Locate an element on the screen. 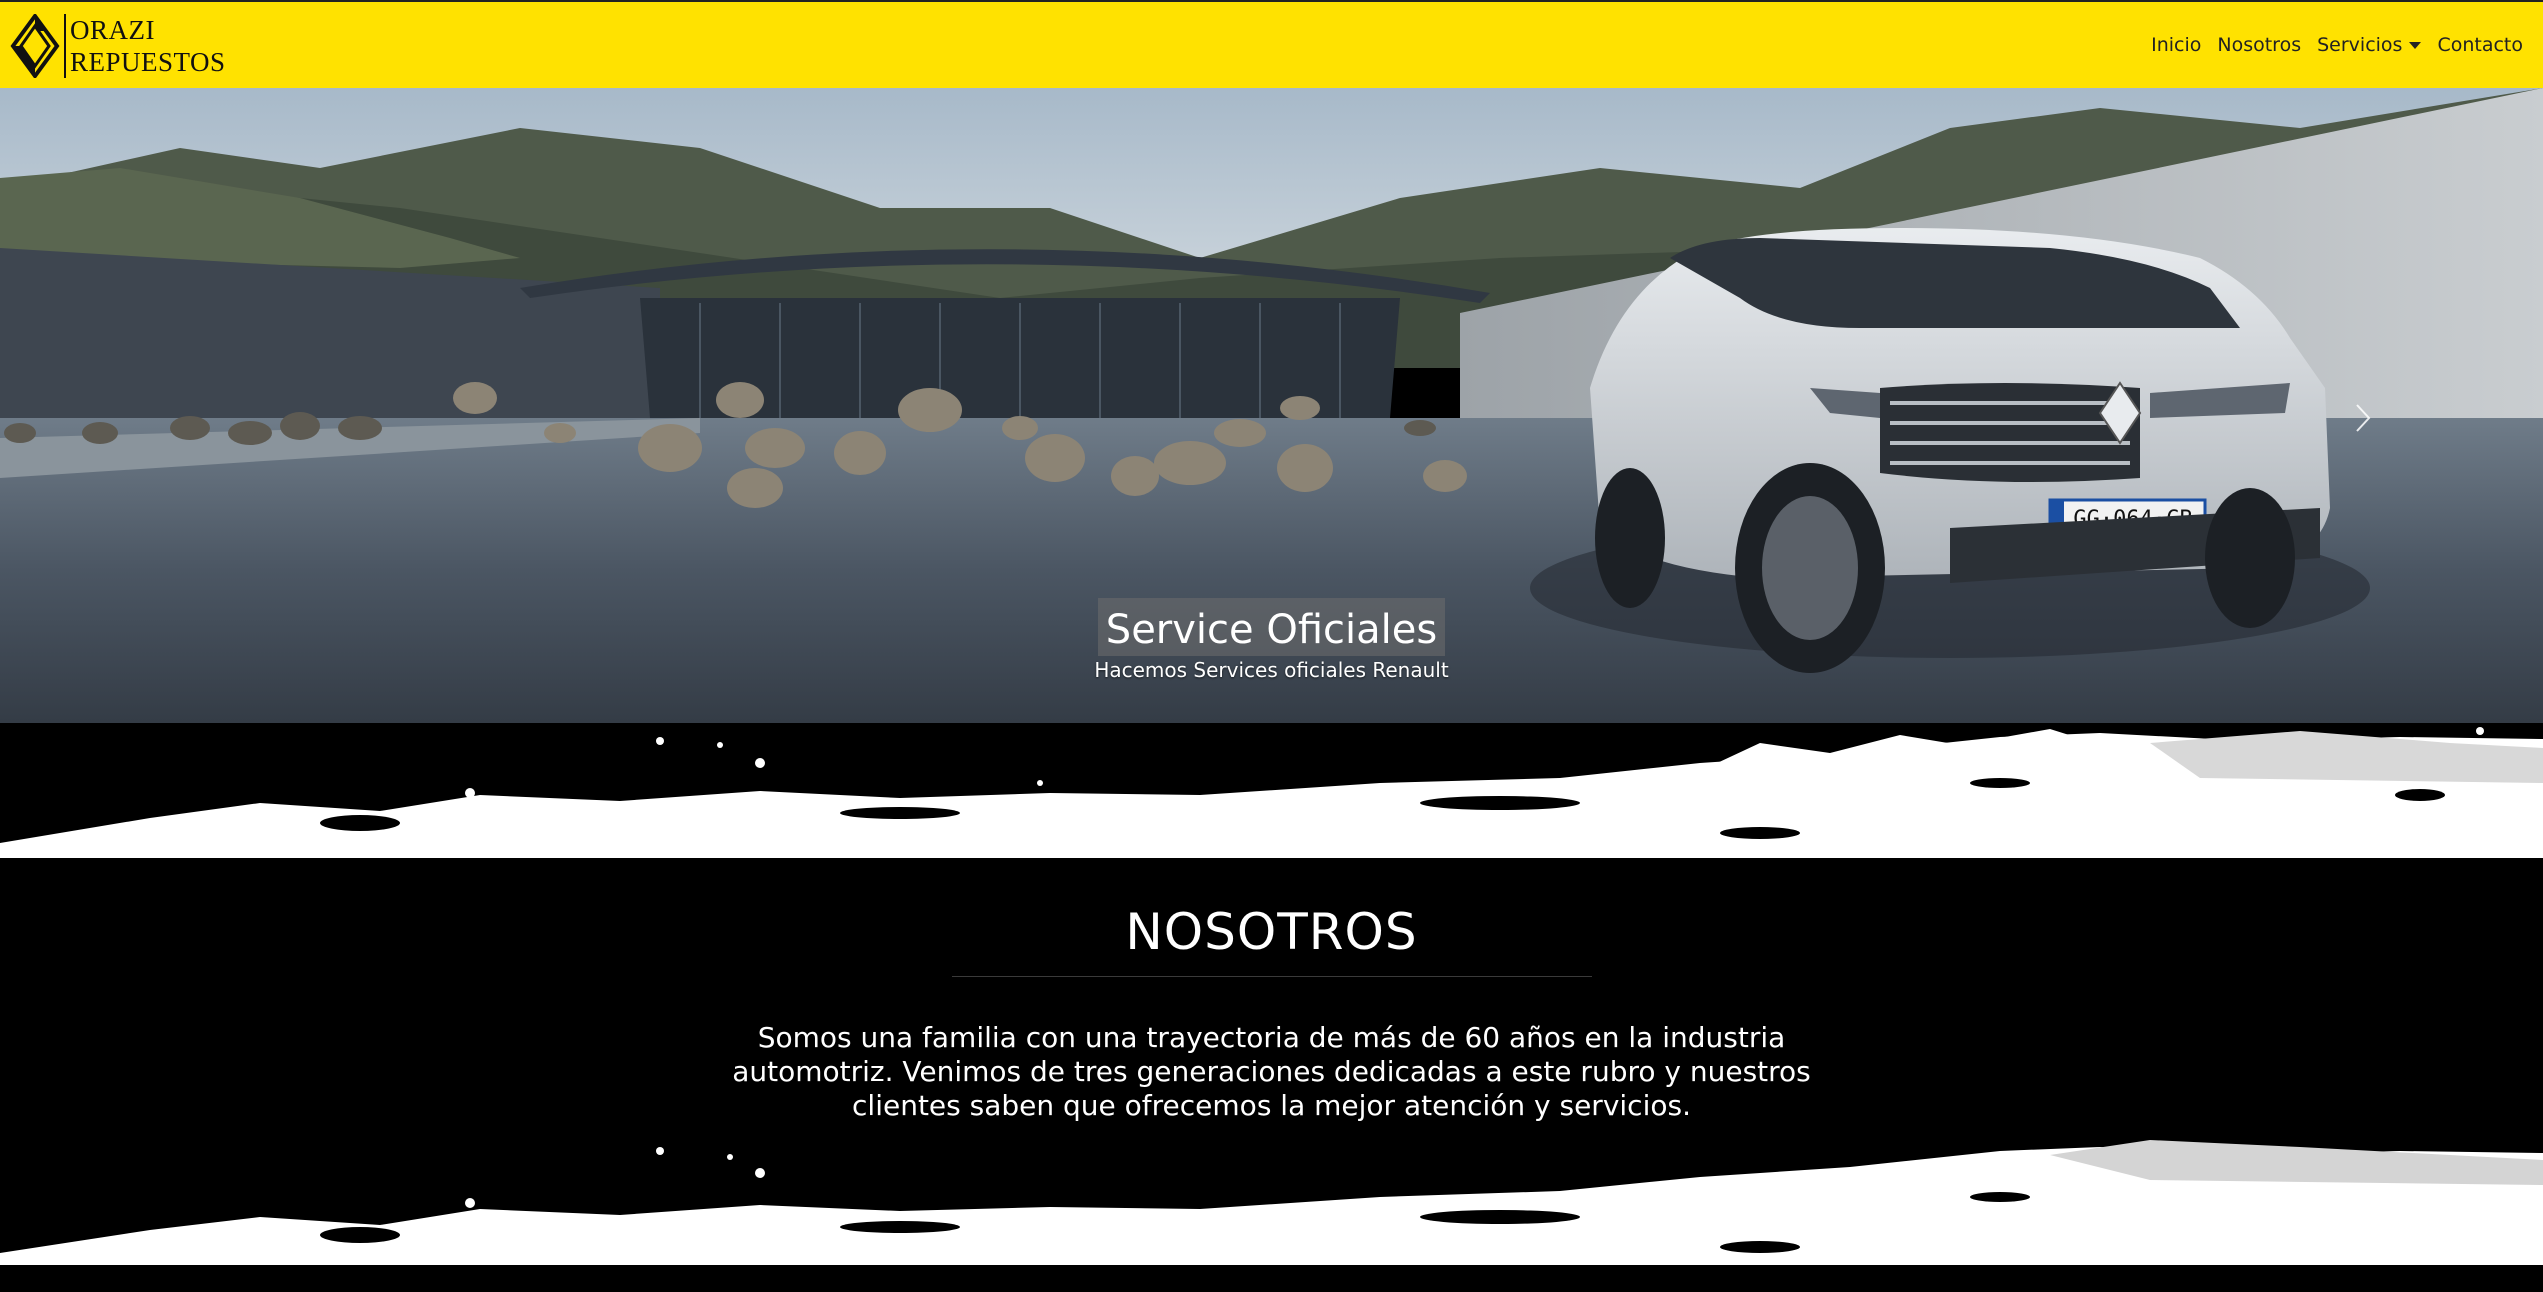  nav-dropdown-servicios: Servicios is located at coordinates (2369, 45).